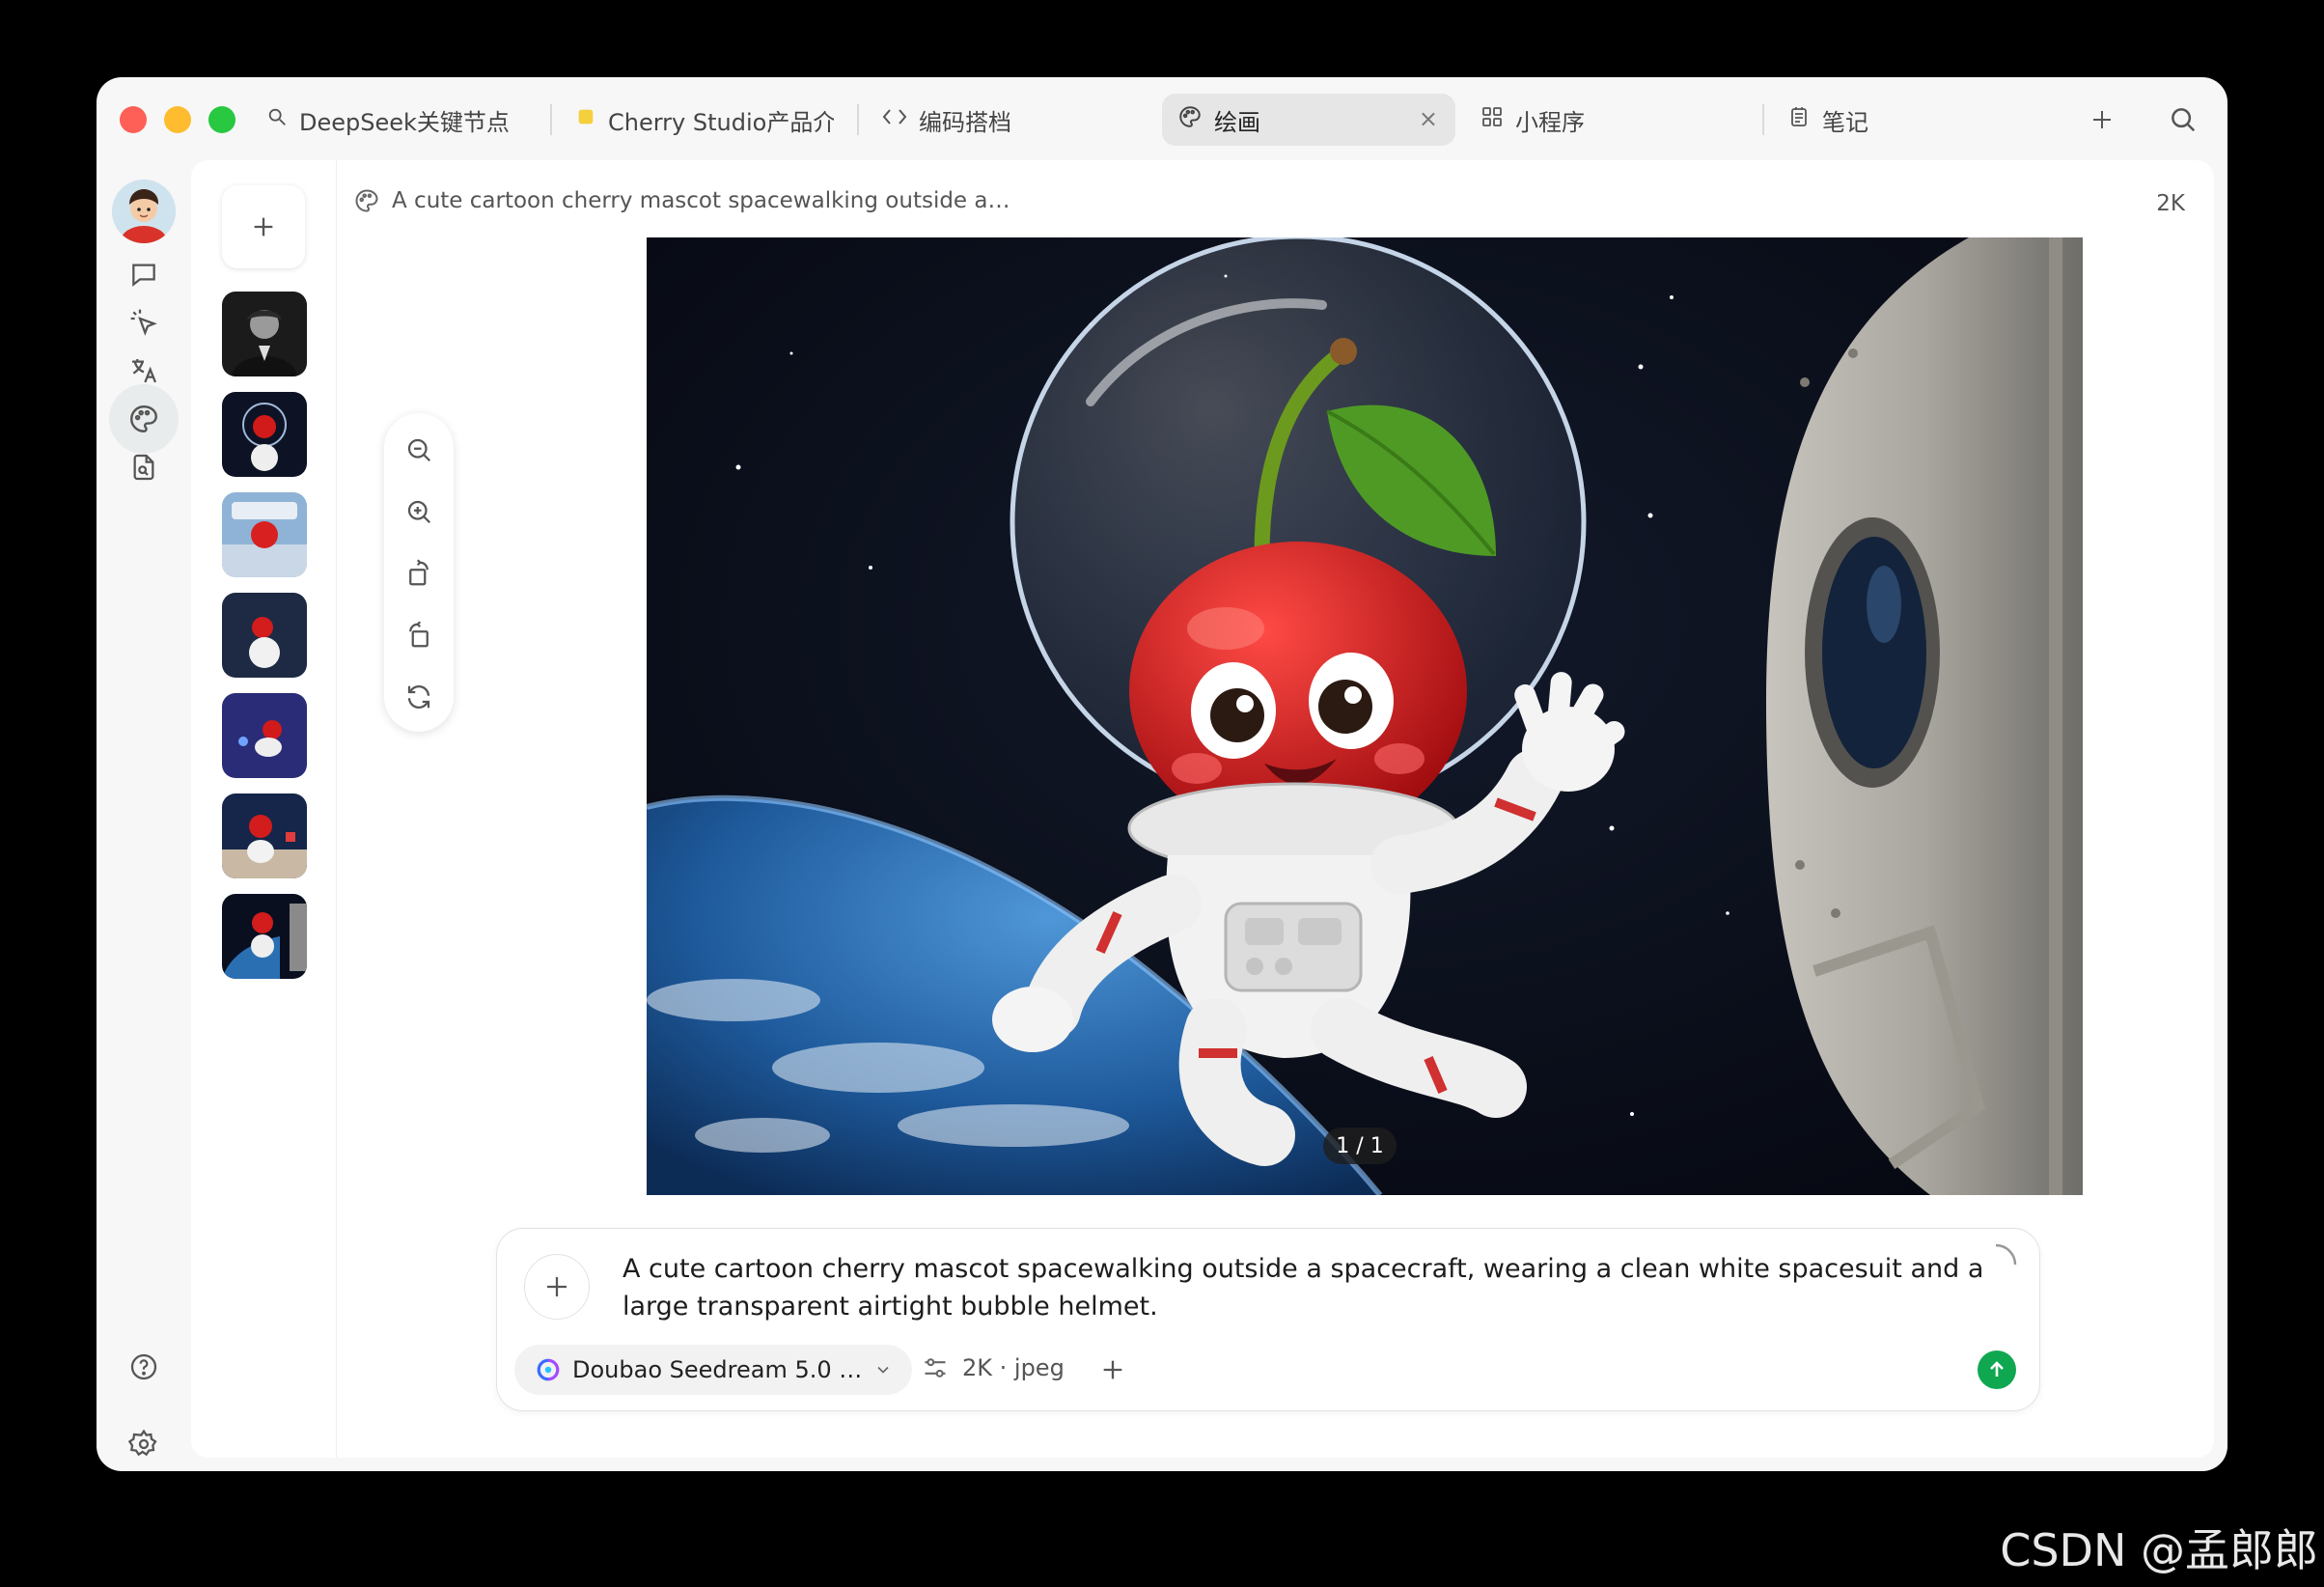 The height and width of the screenshot is (1587, 2324). I want to click on reset-button, so click(418, 697).